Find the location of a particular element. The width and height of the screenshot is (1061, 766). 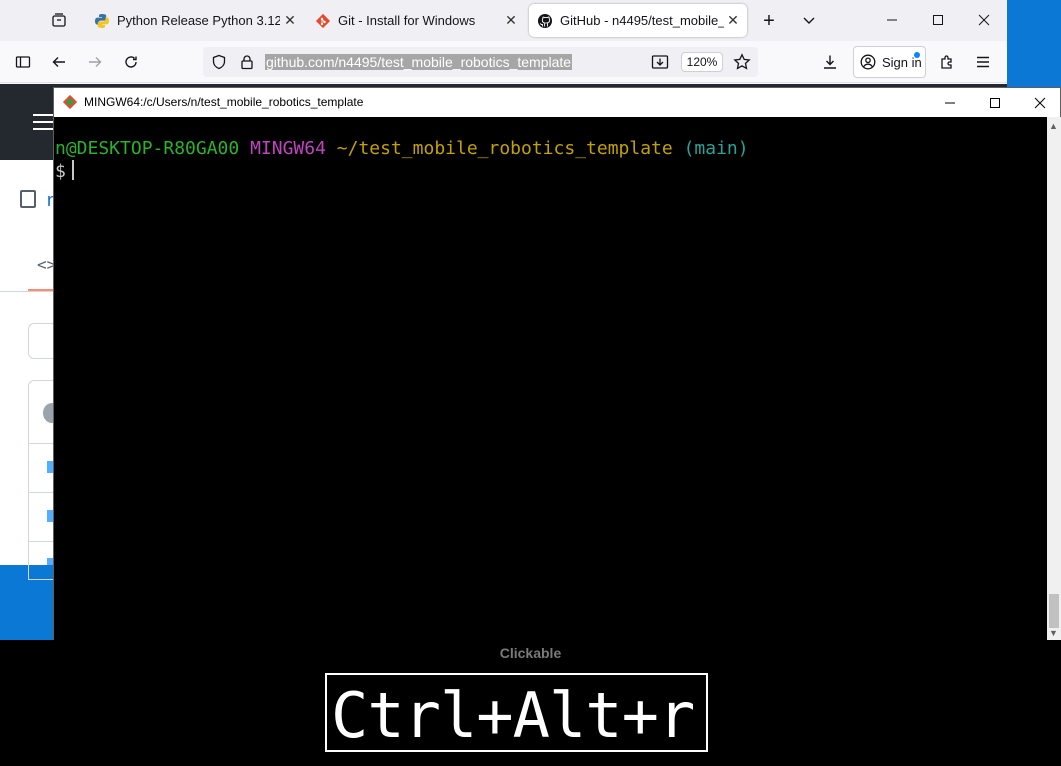

python-icon is located at coordinates (102, 21).